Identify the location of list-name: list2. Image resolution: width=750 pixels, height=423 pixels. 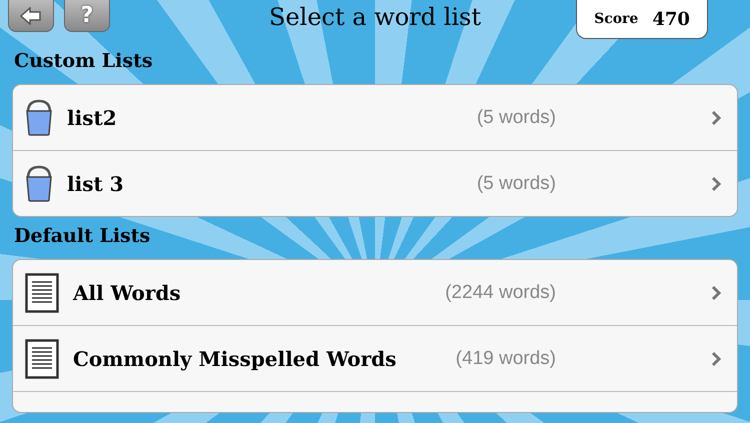
(92, 118).